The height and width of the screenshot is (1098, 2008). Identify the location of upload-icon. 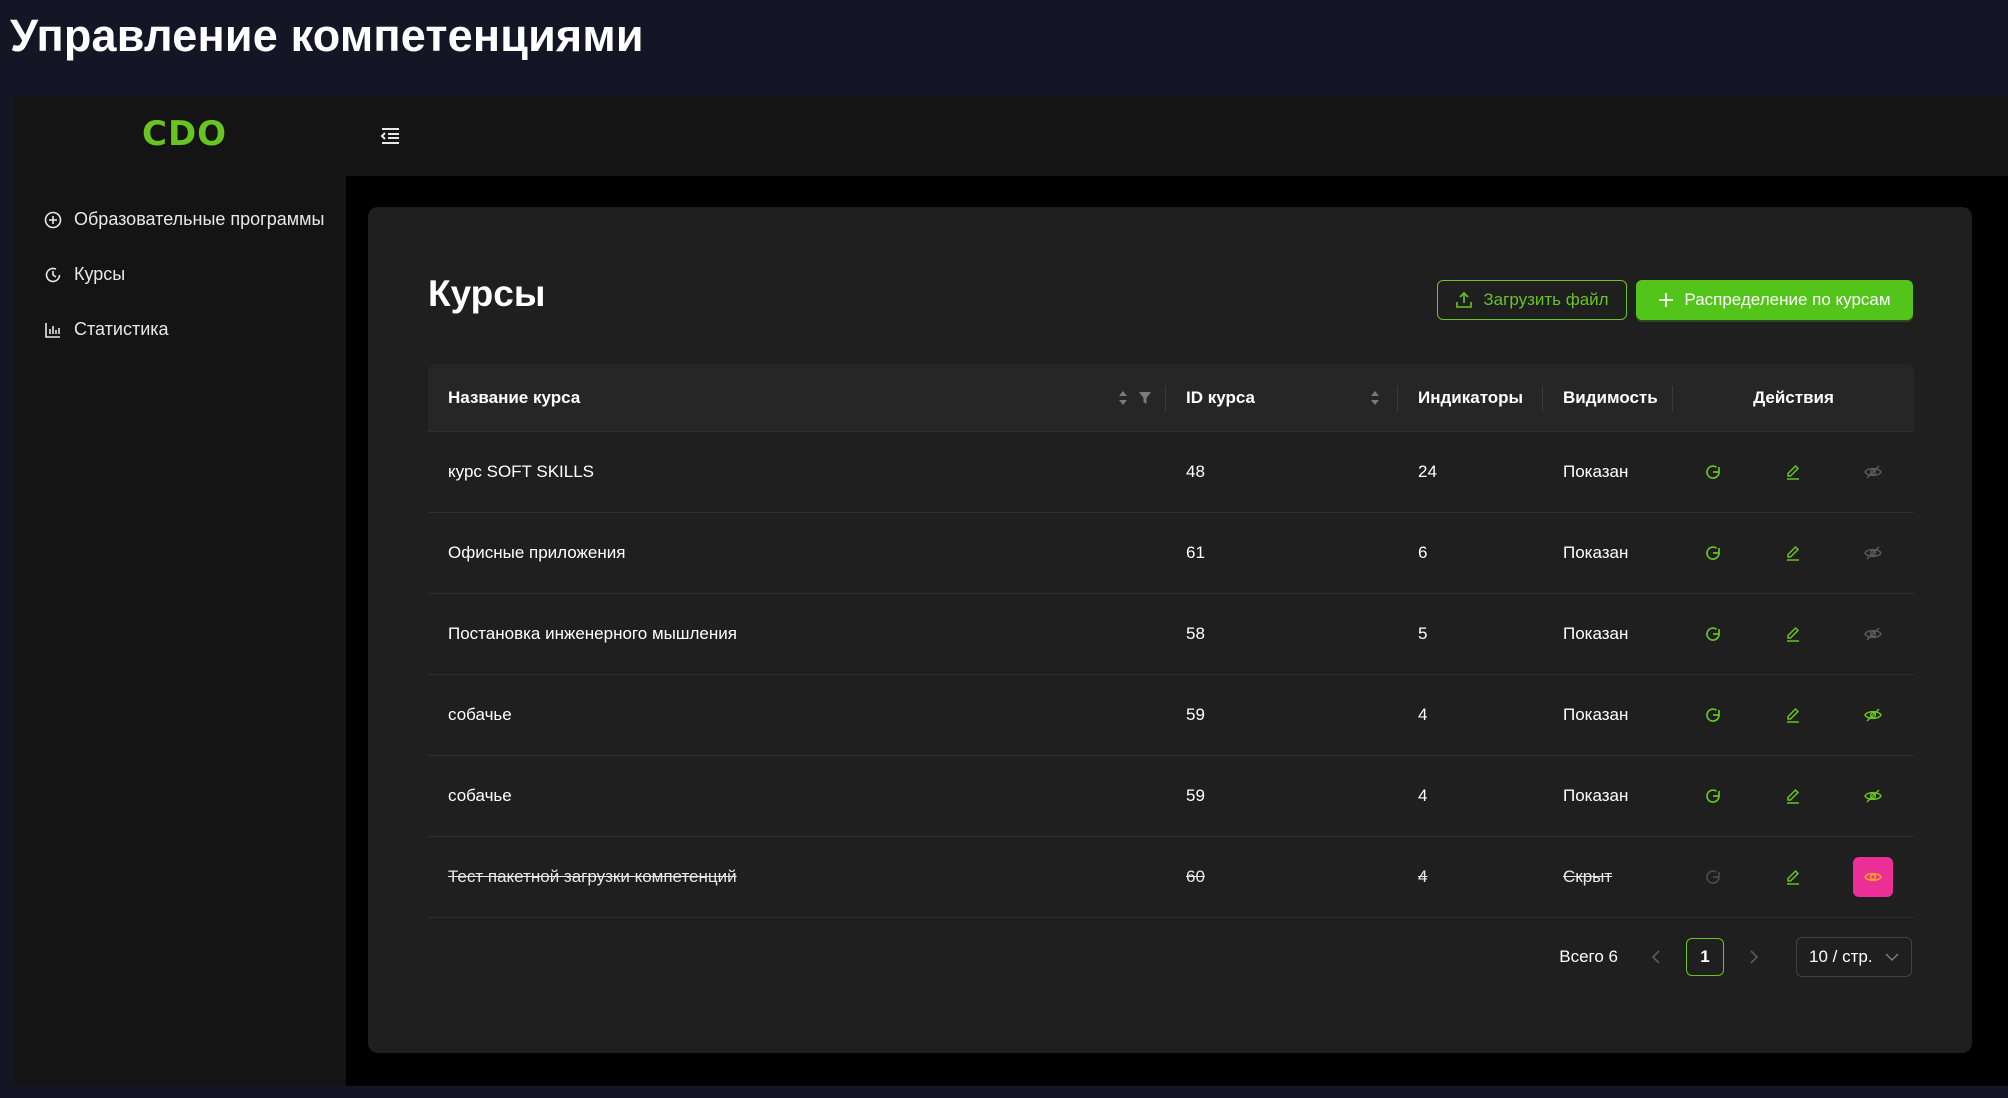
(1464, 299).